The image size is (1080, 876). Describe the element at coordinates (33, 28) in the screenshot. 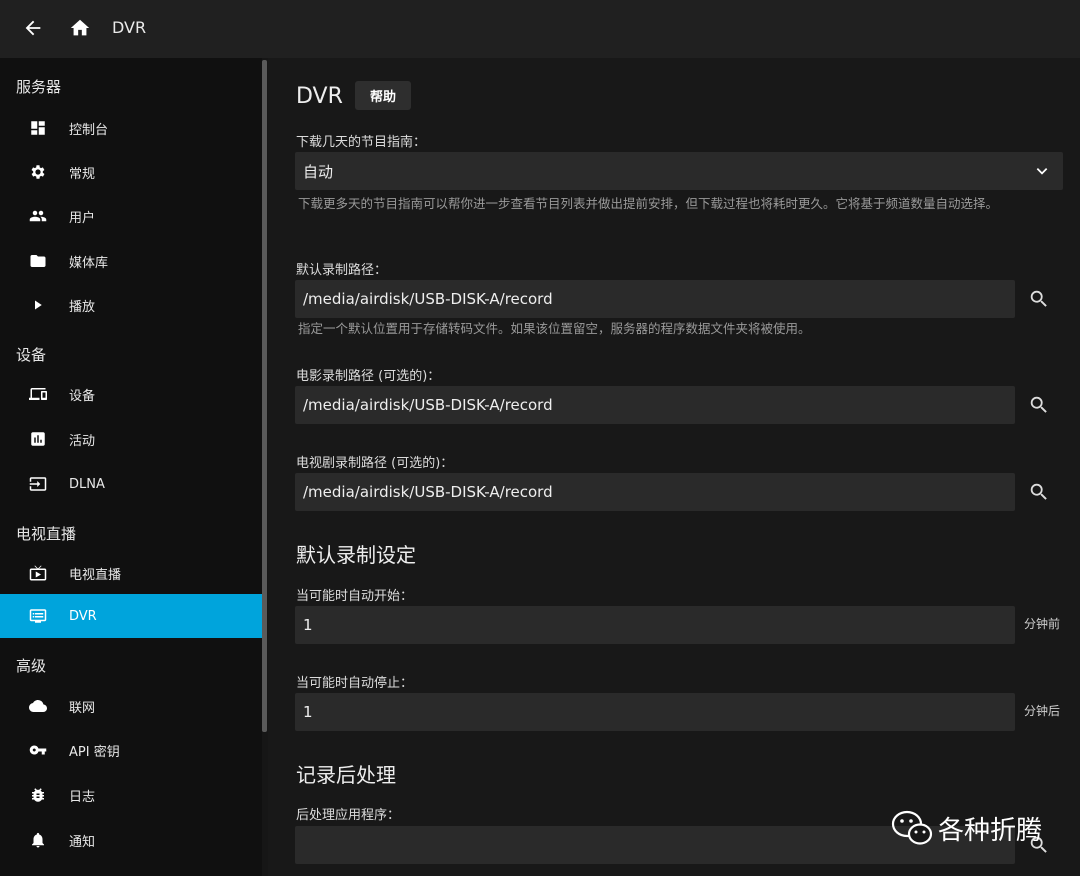

I see `back-arrow-icon` at that location.